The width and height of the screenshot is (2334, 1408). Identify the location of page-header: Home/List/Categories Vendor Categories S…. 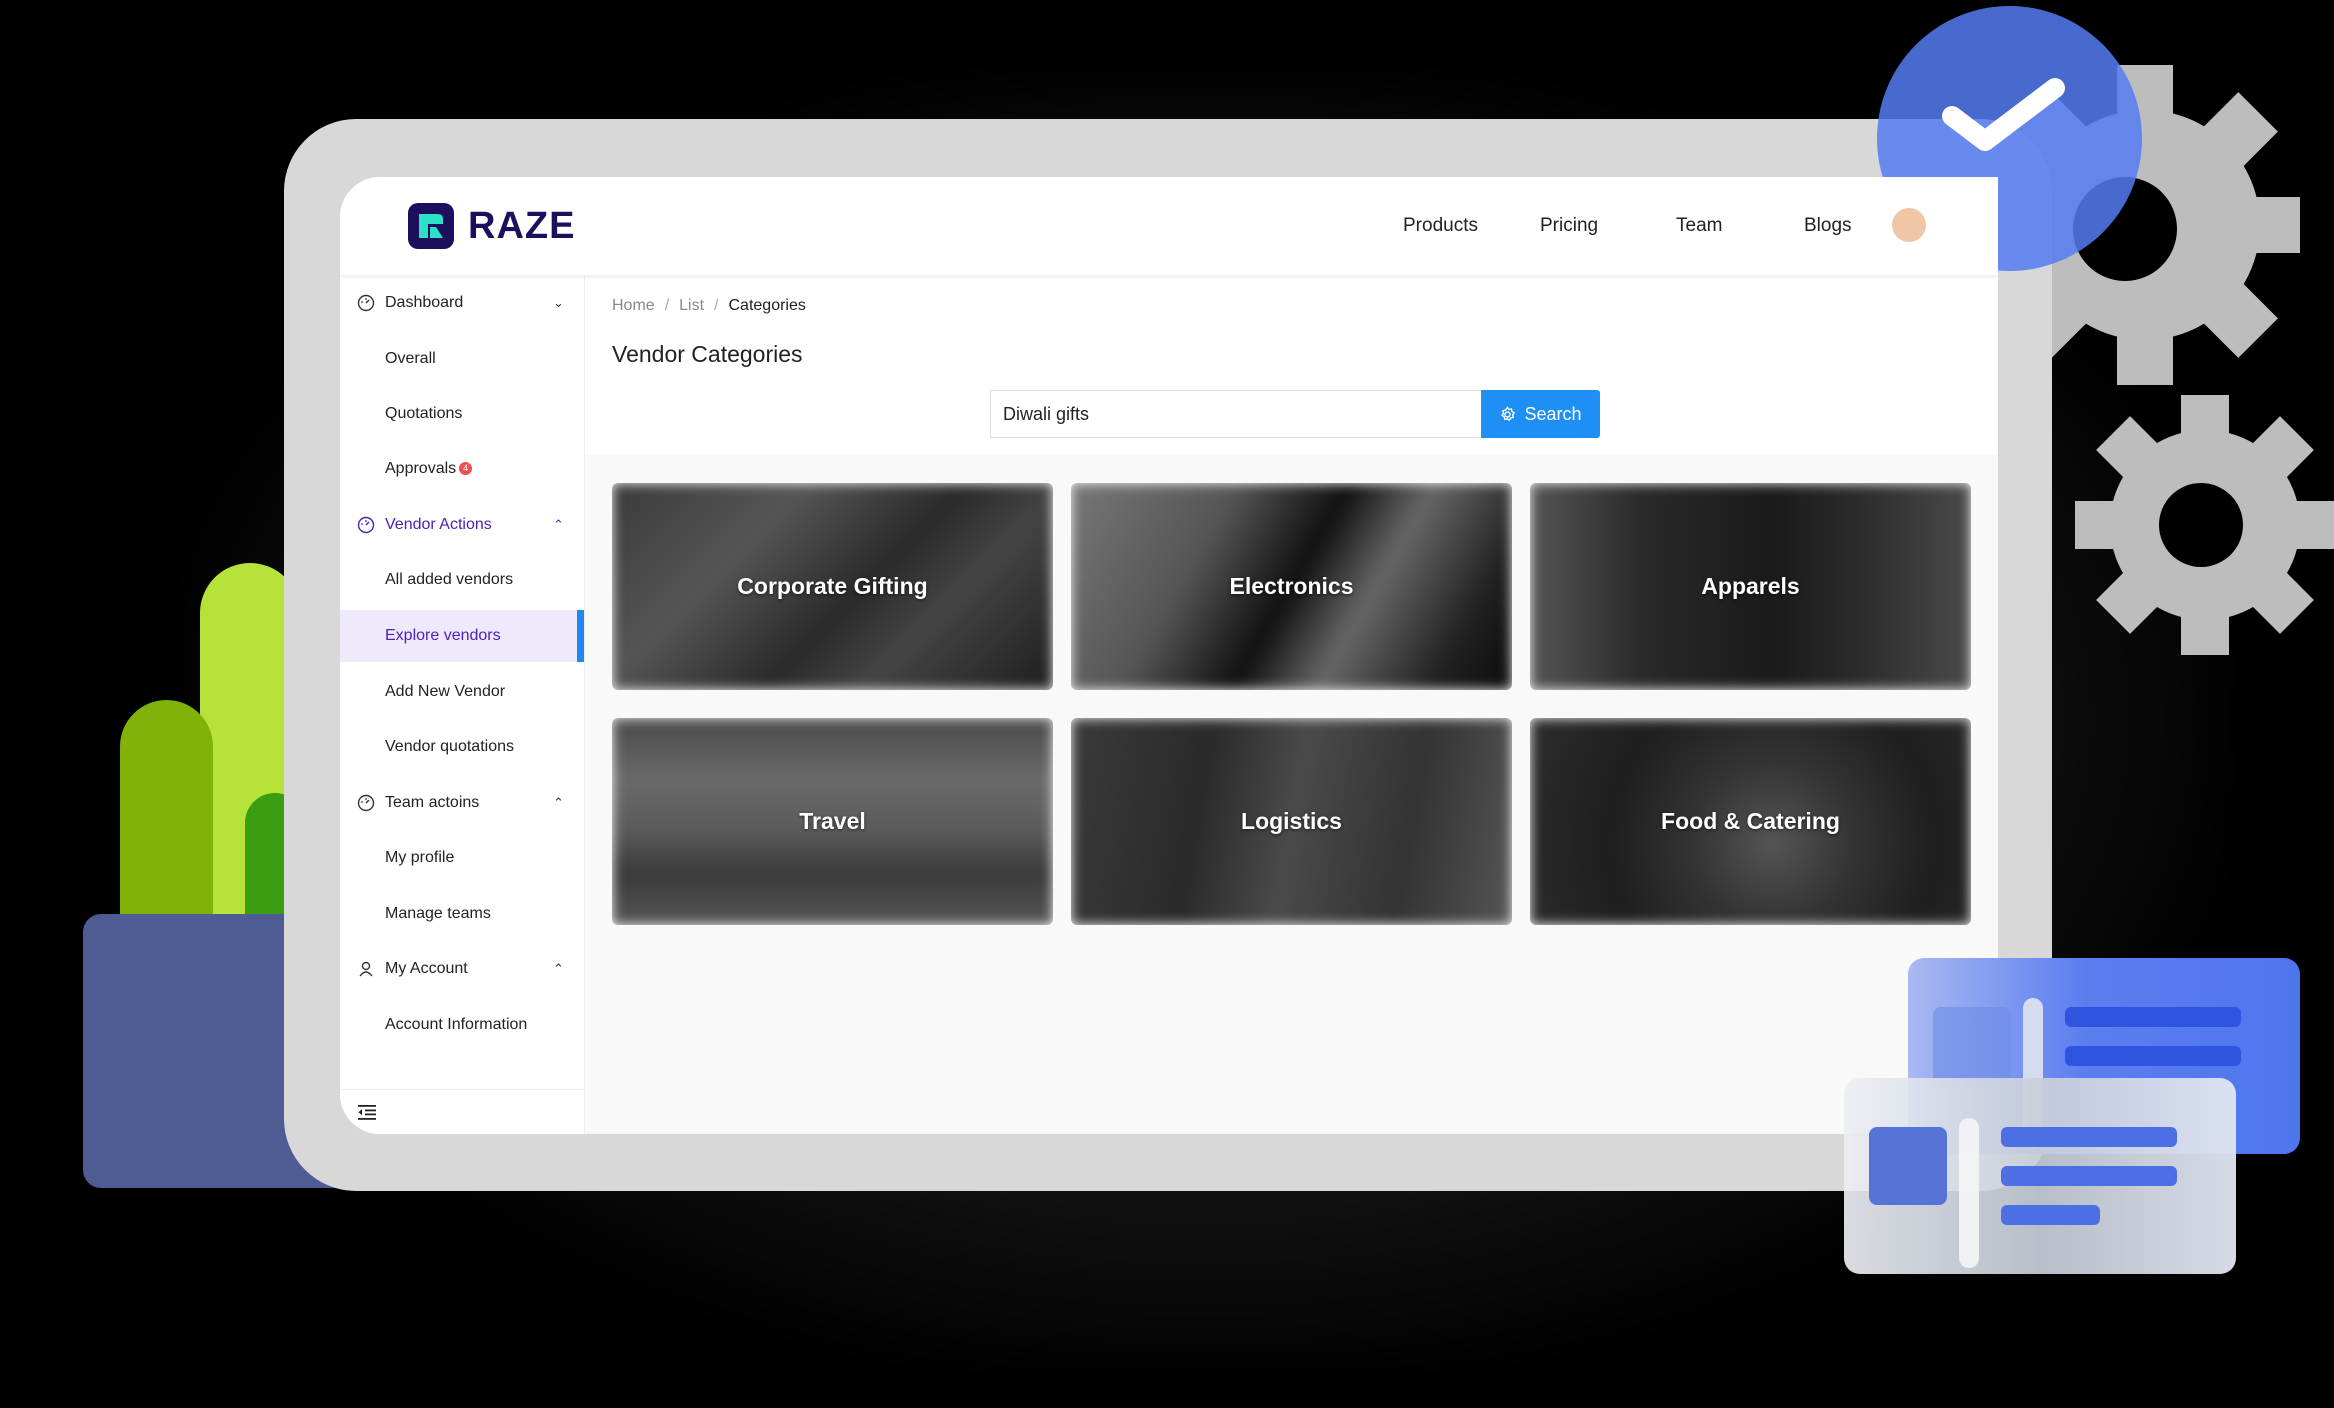
(1291, 365).